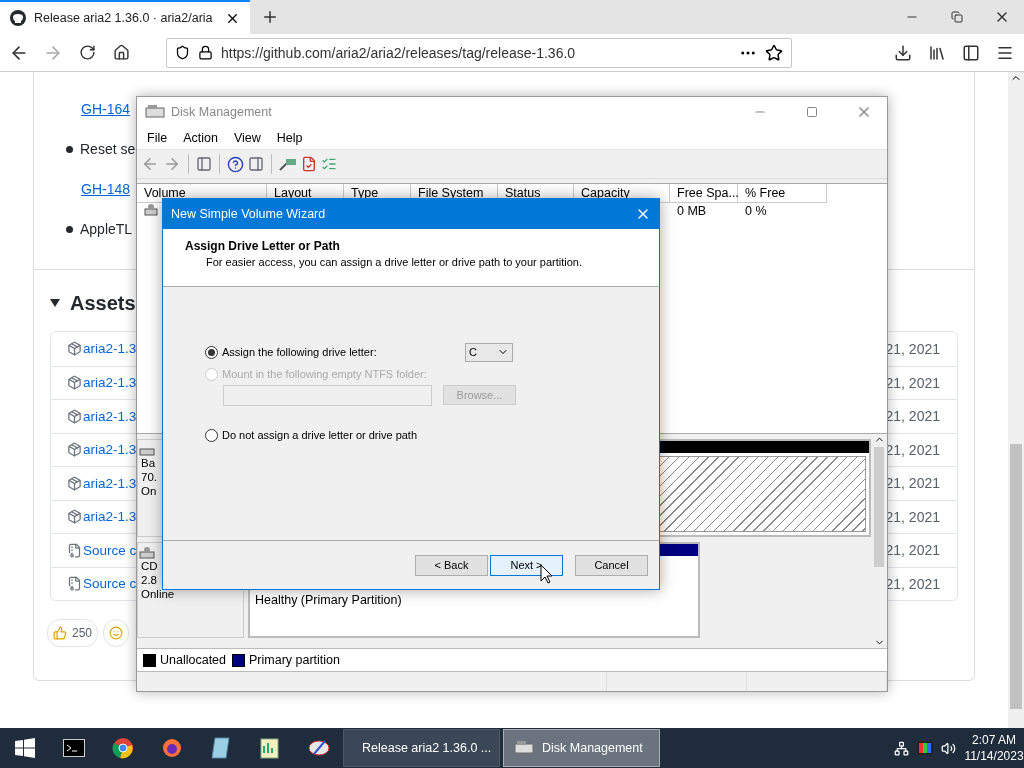 The width and height of the screenshot is (1024, 768). Describe the element at coordinates (106, 229) in the screenshot. I see `note-text: AppleTL` at that location.